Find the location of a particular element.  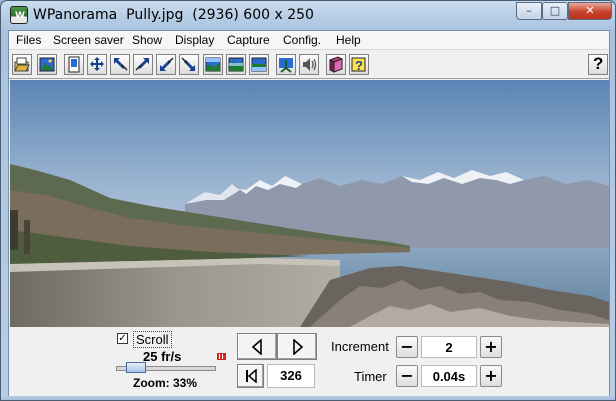

panorama-top-icon is located at coordinates (213, 64).